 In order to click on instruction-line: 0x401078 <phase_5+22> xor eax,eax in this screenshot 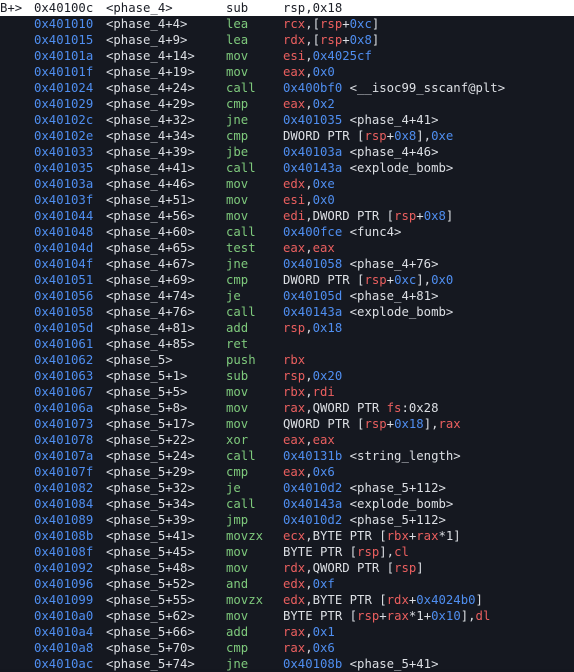, I will do `click(287, 440)`.